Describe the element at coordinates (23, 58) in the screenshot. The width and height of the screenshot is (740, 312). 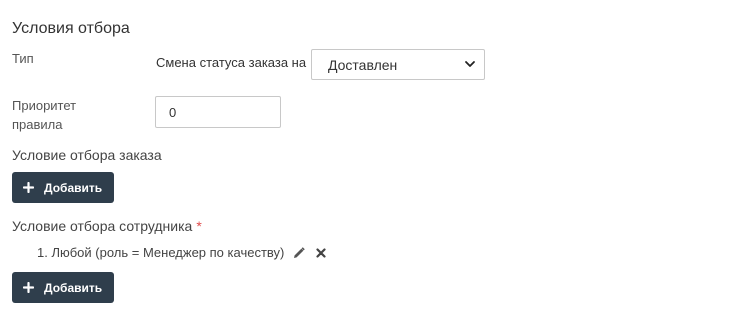
I see `type-label: Тип` at that location.